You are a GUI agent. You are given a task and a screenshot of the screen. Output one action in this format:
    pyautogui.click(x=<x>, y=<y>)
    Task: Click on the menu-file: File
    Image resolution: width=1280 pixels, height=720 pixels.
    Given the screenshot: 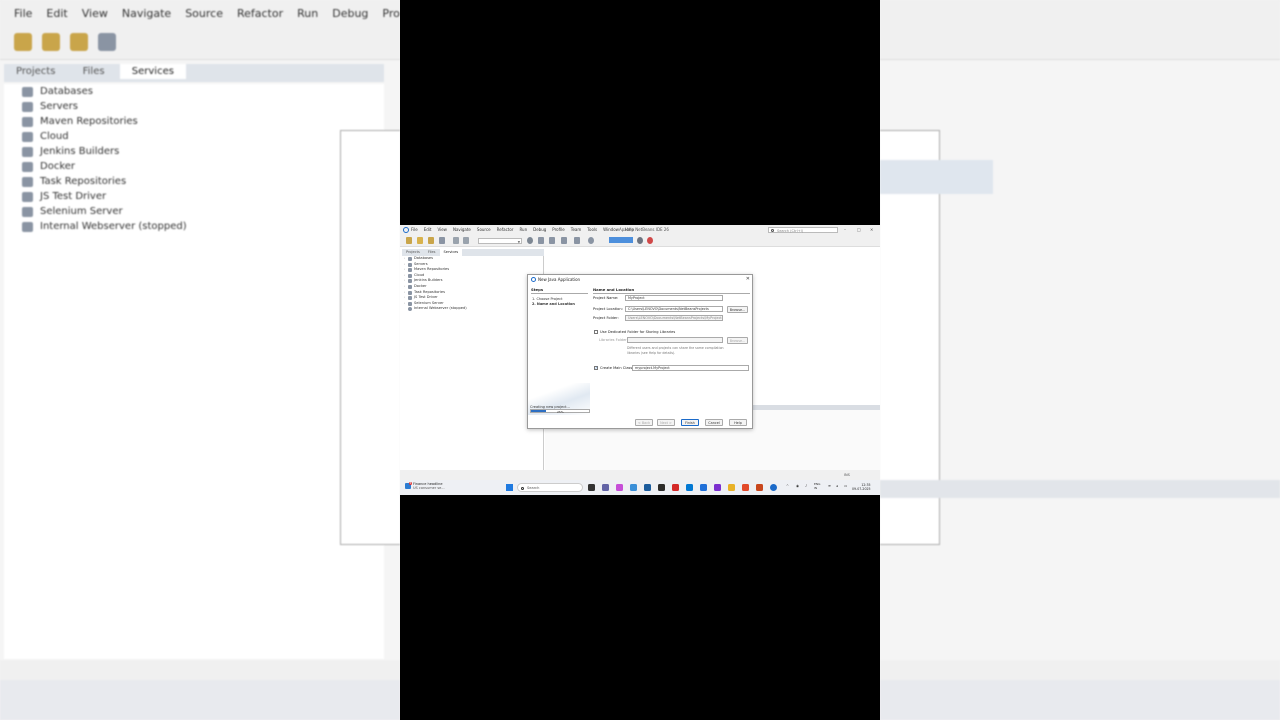 What is the action you would take?
    pyautogui.click(x=414, y=229)
    